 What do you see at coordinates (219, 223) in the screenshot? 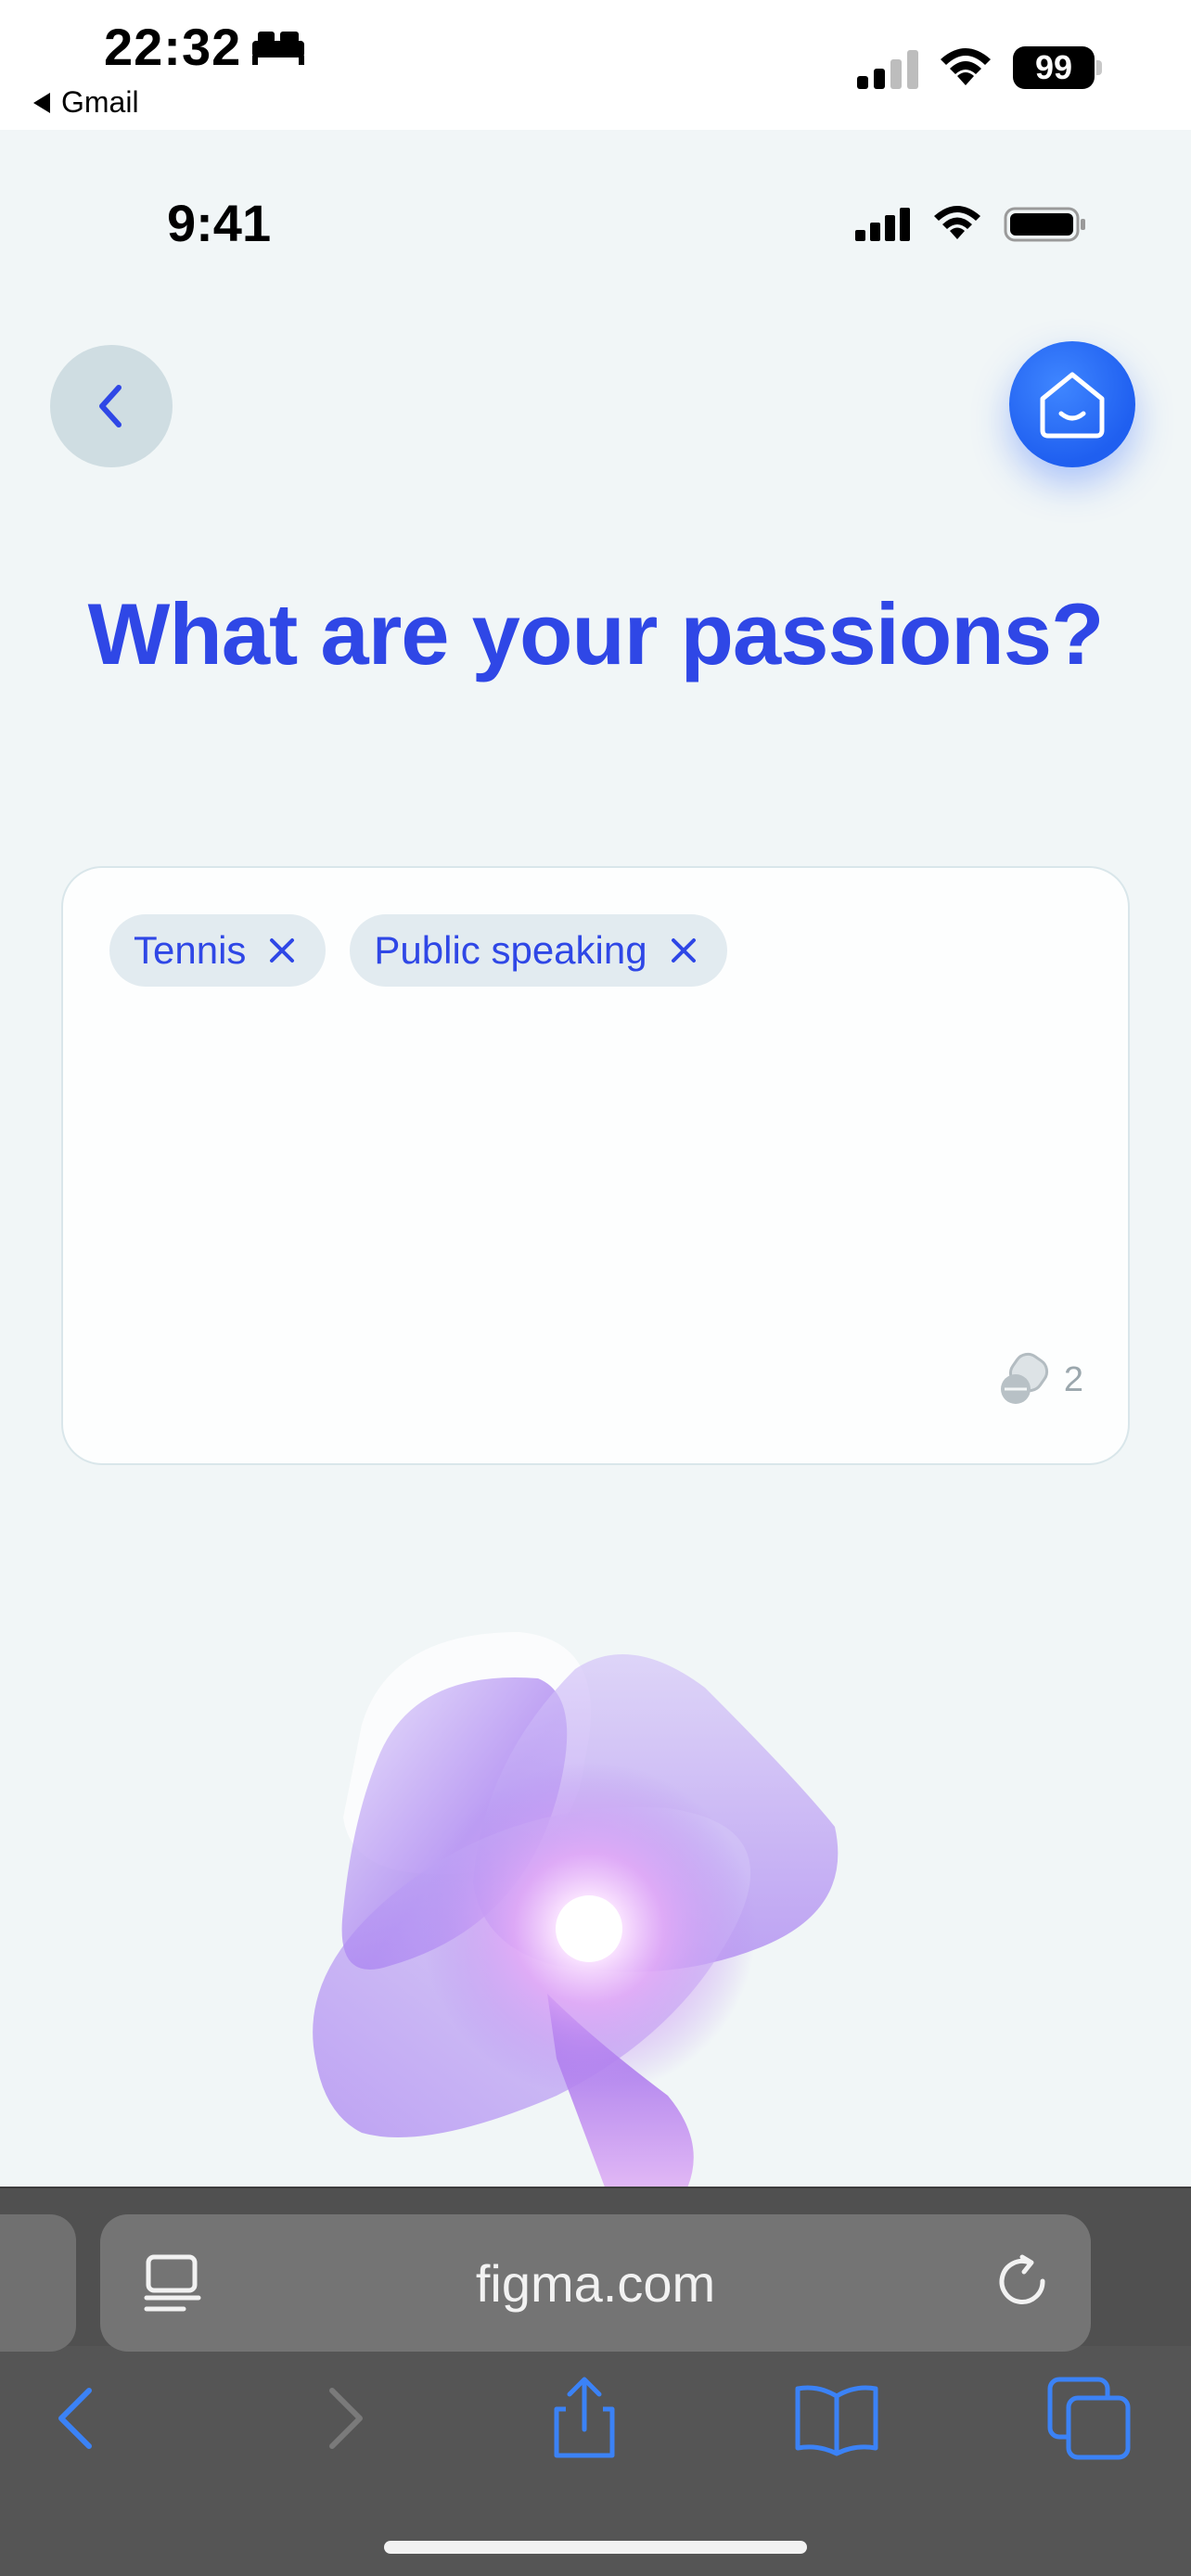
I see `app-status-clock: 9:41` at bounding box center [219, 223].